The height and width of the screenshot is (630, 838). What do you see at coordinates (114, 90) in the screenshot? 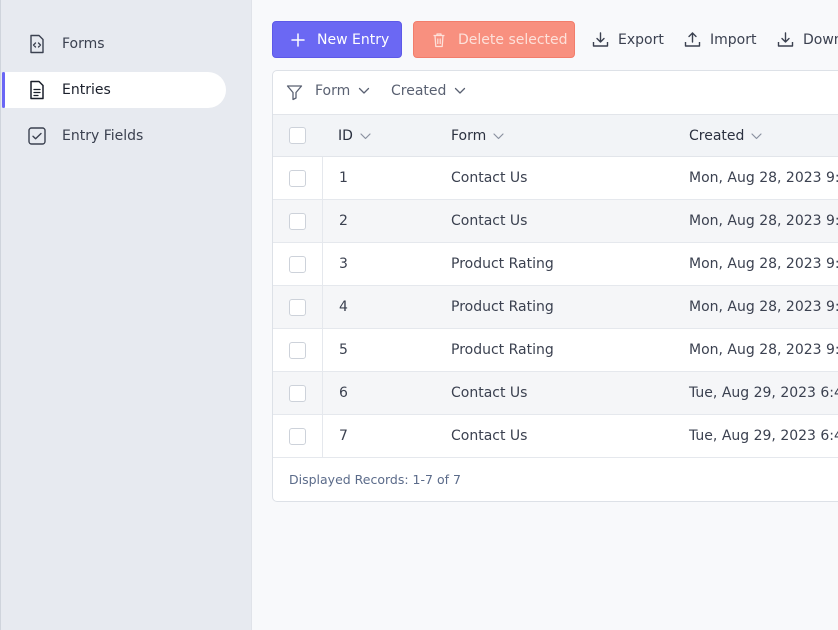
I see `sidebar-item-entries: Entries` at bounding box center [114, 90].